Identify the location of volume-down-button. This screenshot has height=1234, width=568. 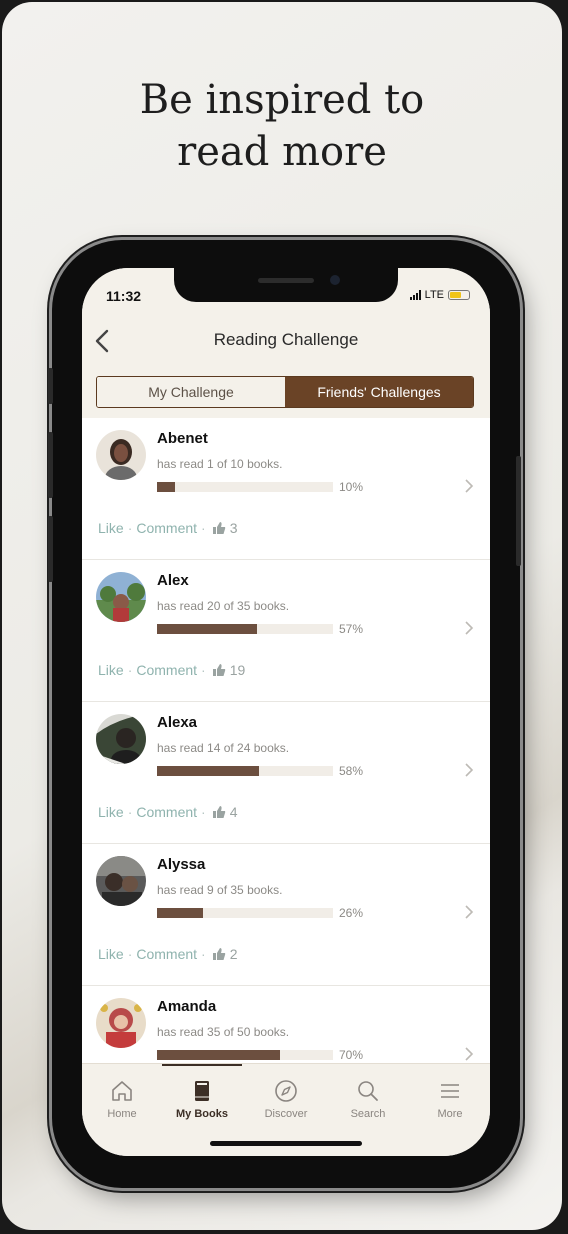
(50, 549).